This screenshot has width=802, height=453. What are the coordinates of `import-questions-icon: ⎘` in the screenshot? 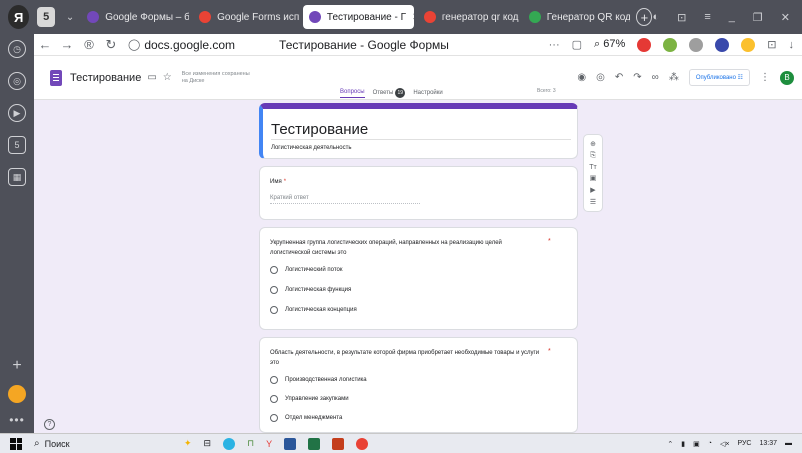 It's located at (593, 156).